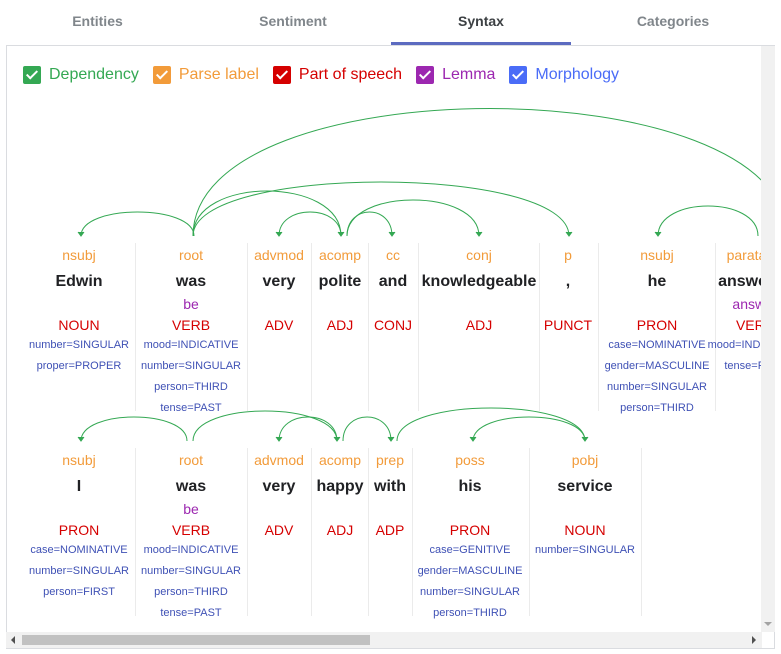 Image resolution: width=781 pixels, height=654 pixels. What do you see at coordinates (768, 339) in the screenshot?
I see `vertical-scrollbar` at bounding box center [768, 339].